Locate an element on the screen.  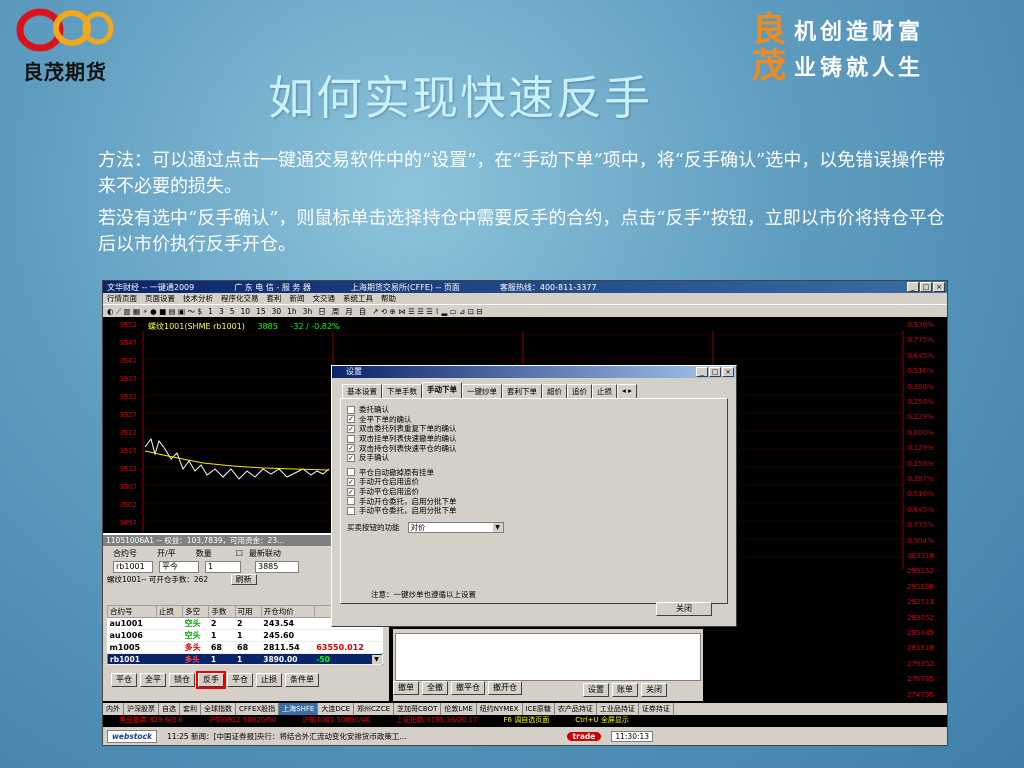
refresh-button: 刷新 is located at coordinates (243, 579).